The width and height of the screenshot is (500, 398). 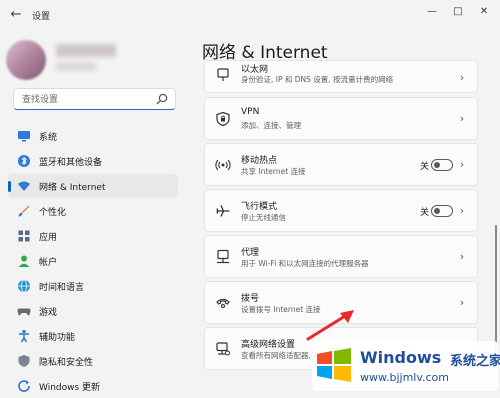 I want to click on watermark-brand-suffix: 系统之家, so click(x=475, y=361).